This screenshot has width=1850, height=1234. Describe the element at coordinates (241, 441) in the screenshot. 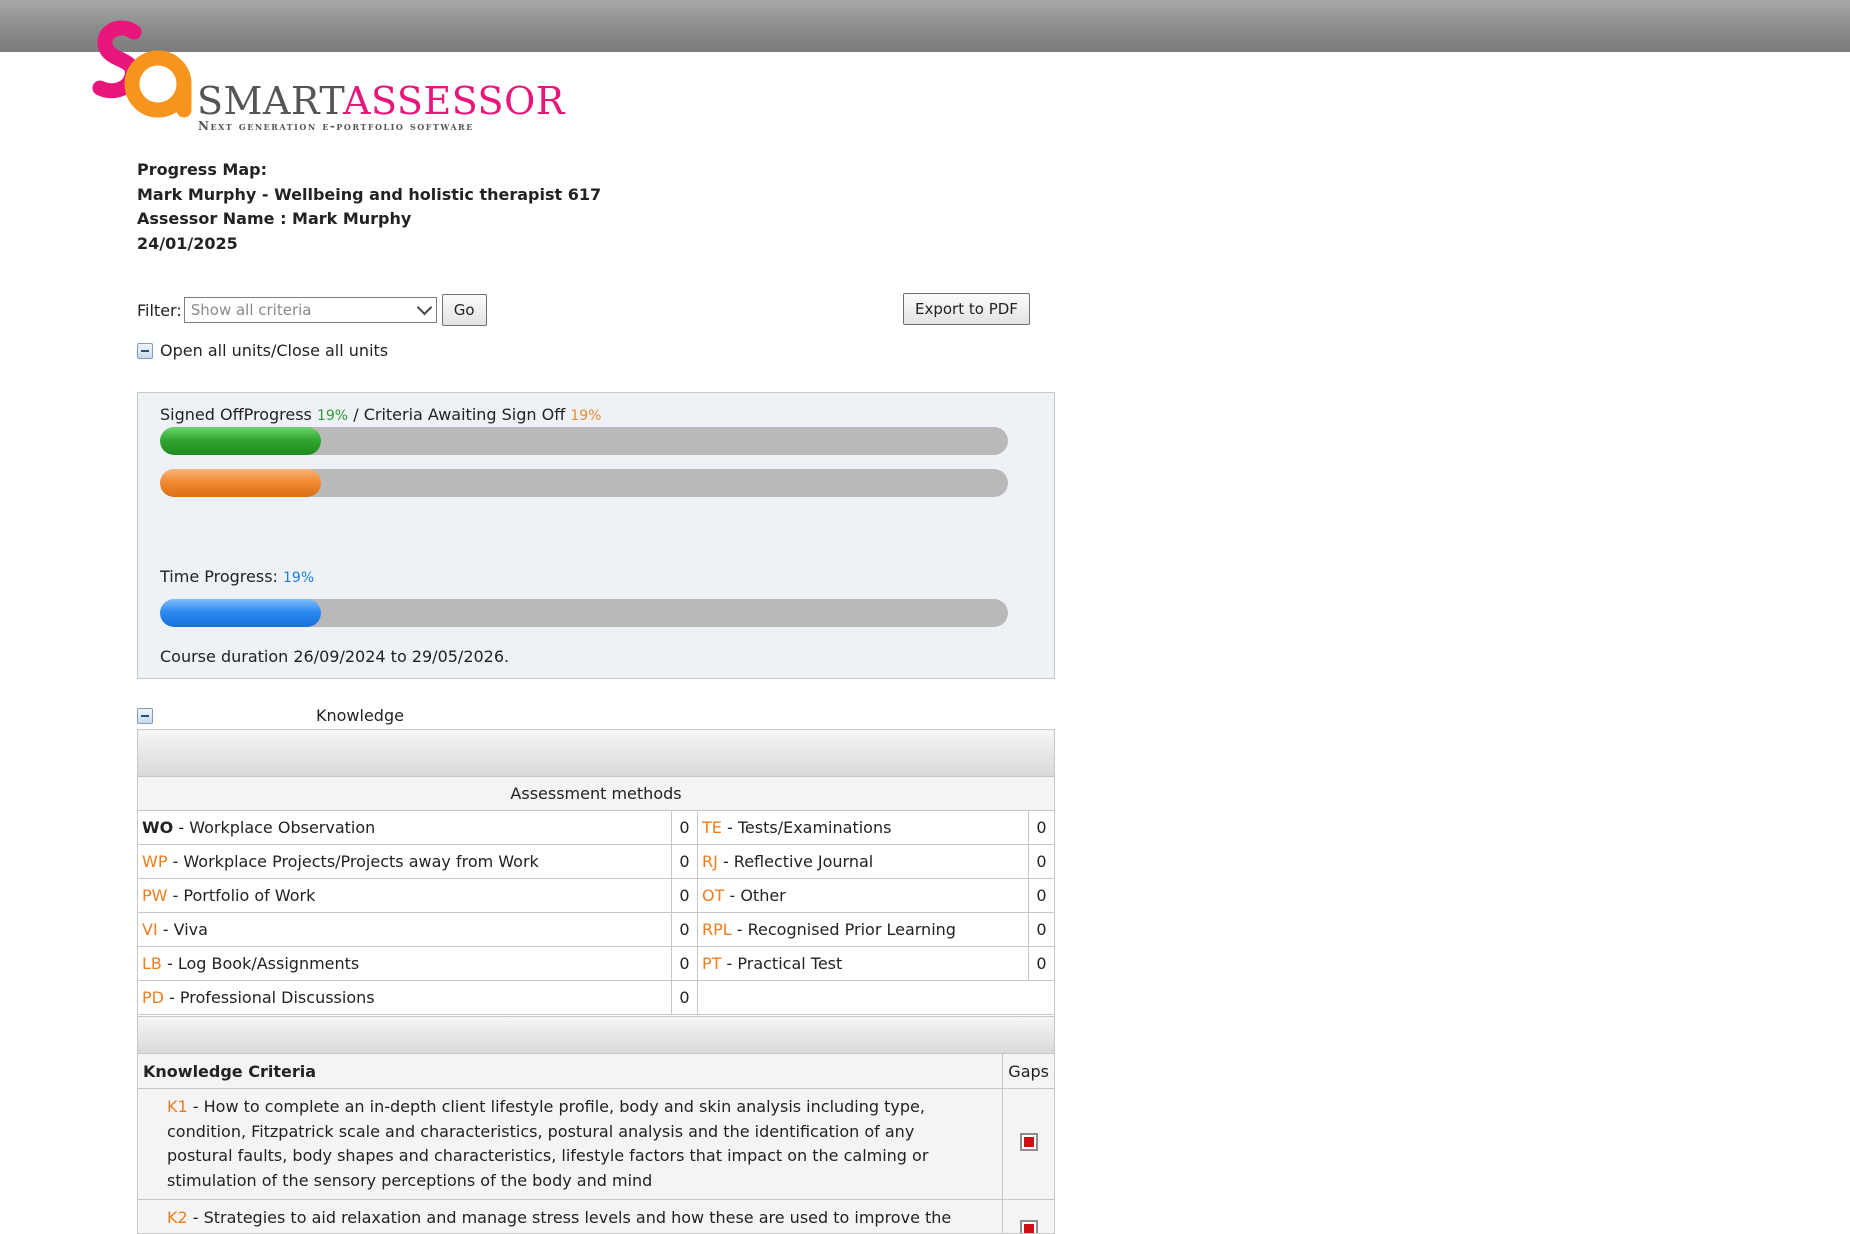

I see `signed-off-progress-fill` at that location.